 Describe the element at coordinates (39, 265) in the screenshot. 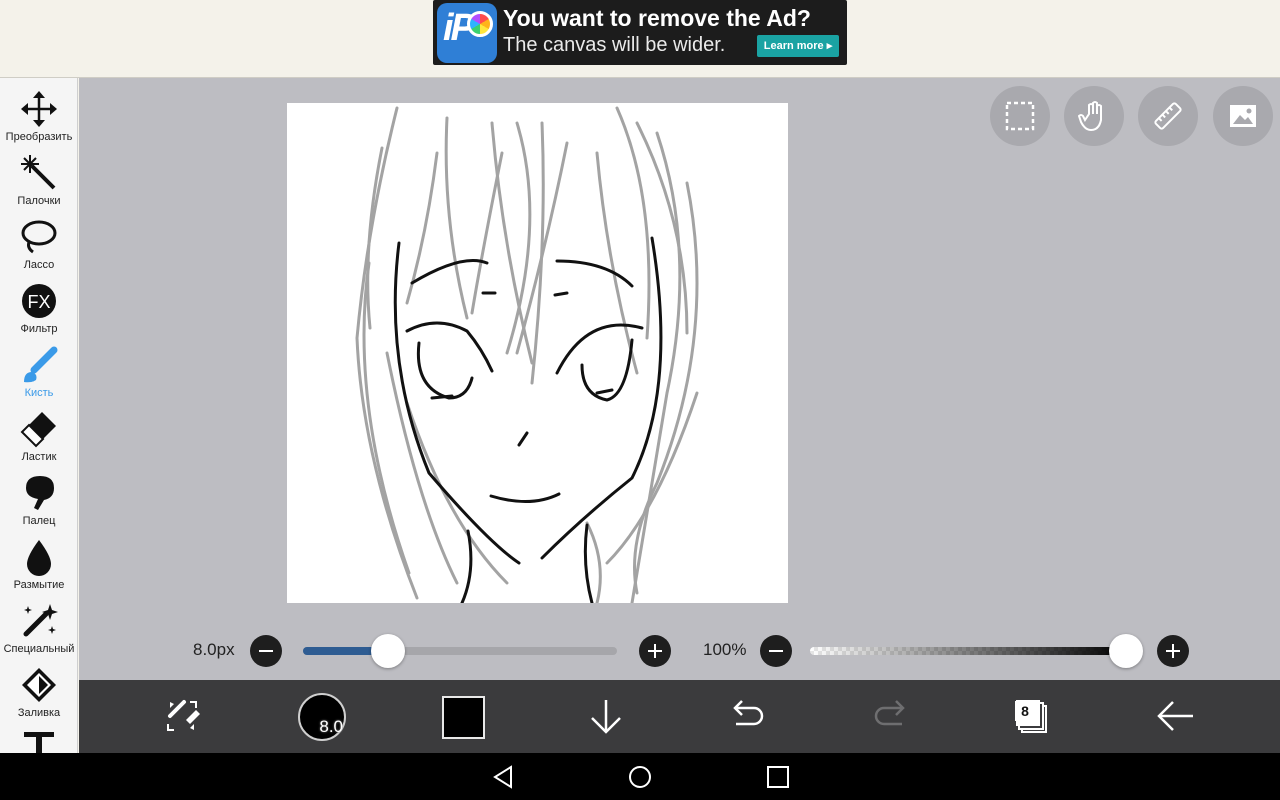

I see `tool-label: Лассо` at that location.